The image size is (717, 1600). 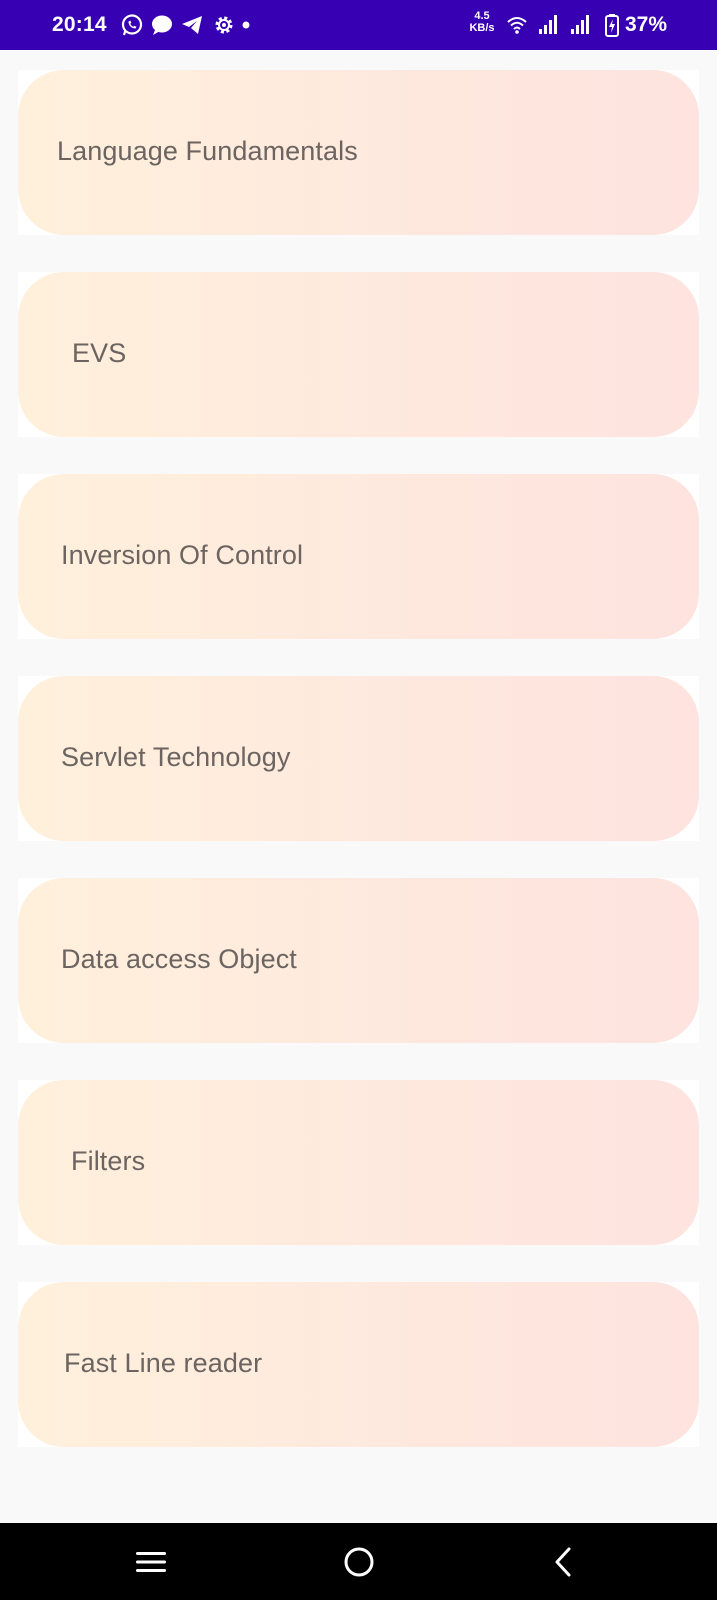 I want to click on topic-card-container: Fast Line reader, so click(x=358, y=1364).